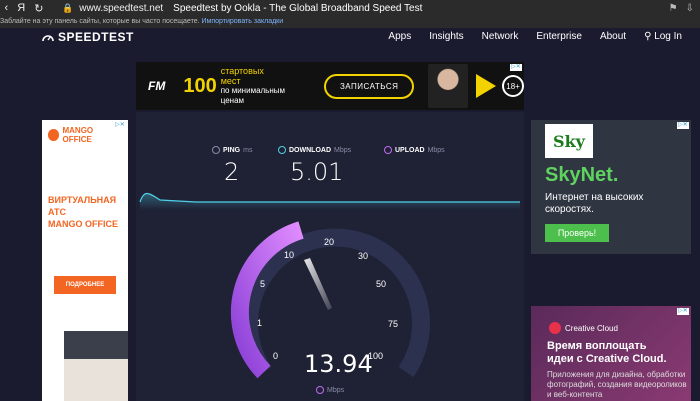  What do you see at coordinates (597, 346) in the screenshot?
I see `cc-headline-1: Время воплощать` at bounding box center [597, 346].